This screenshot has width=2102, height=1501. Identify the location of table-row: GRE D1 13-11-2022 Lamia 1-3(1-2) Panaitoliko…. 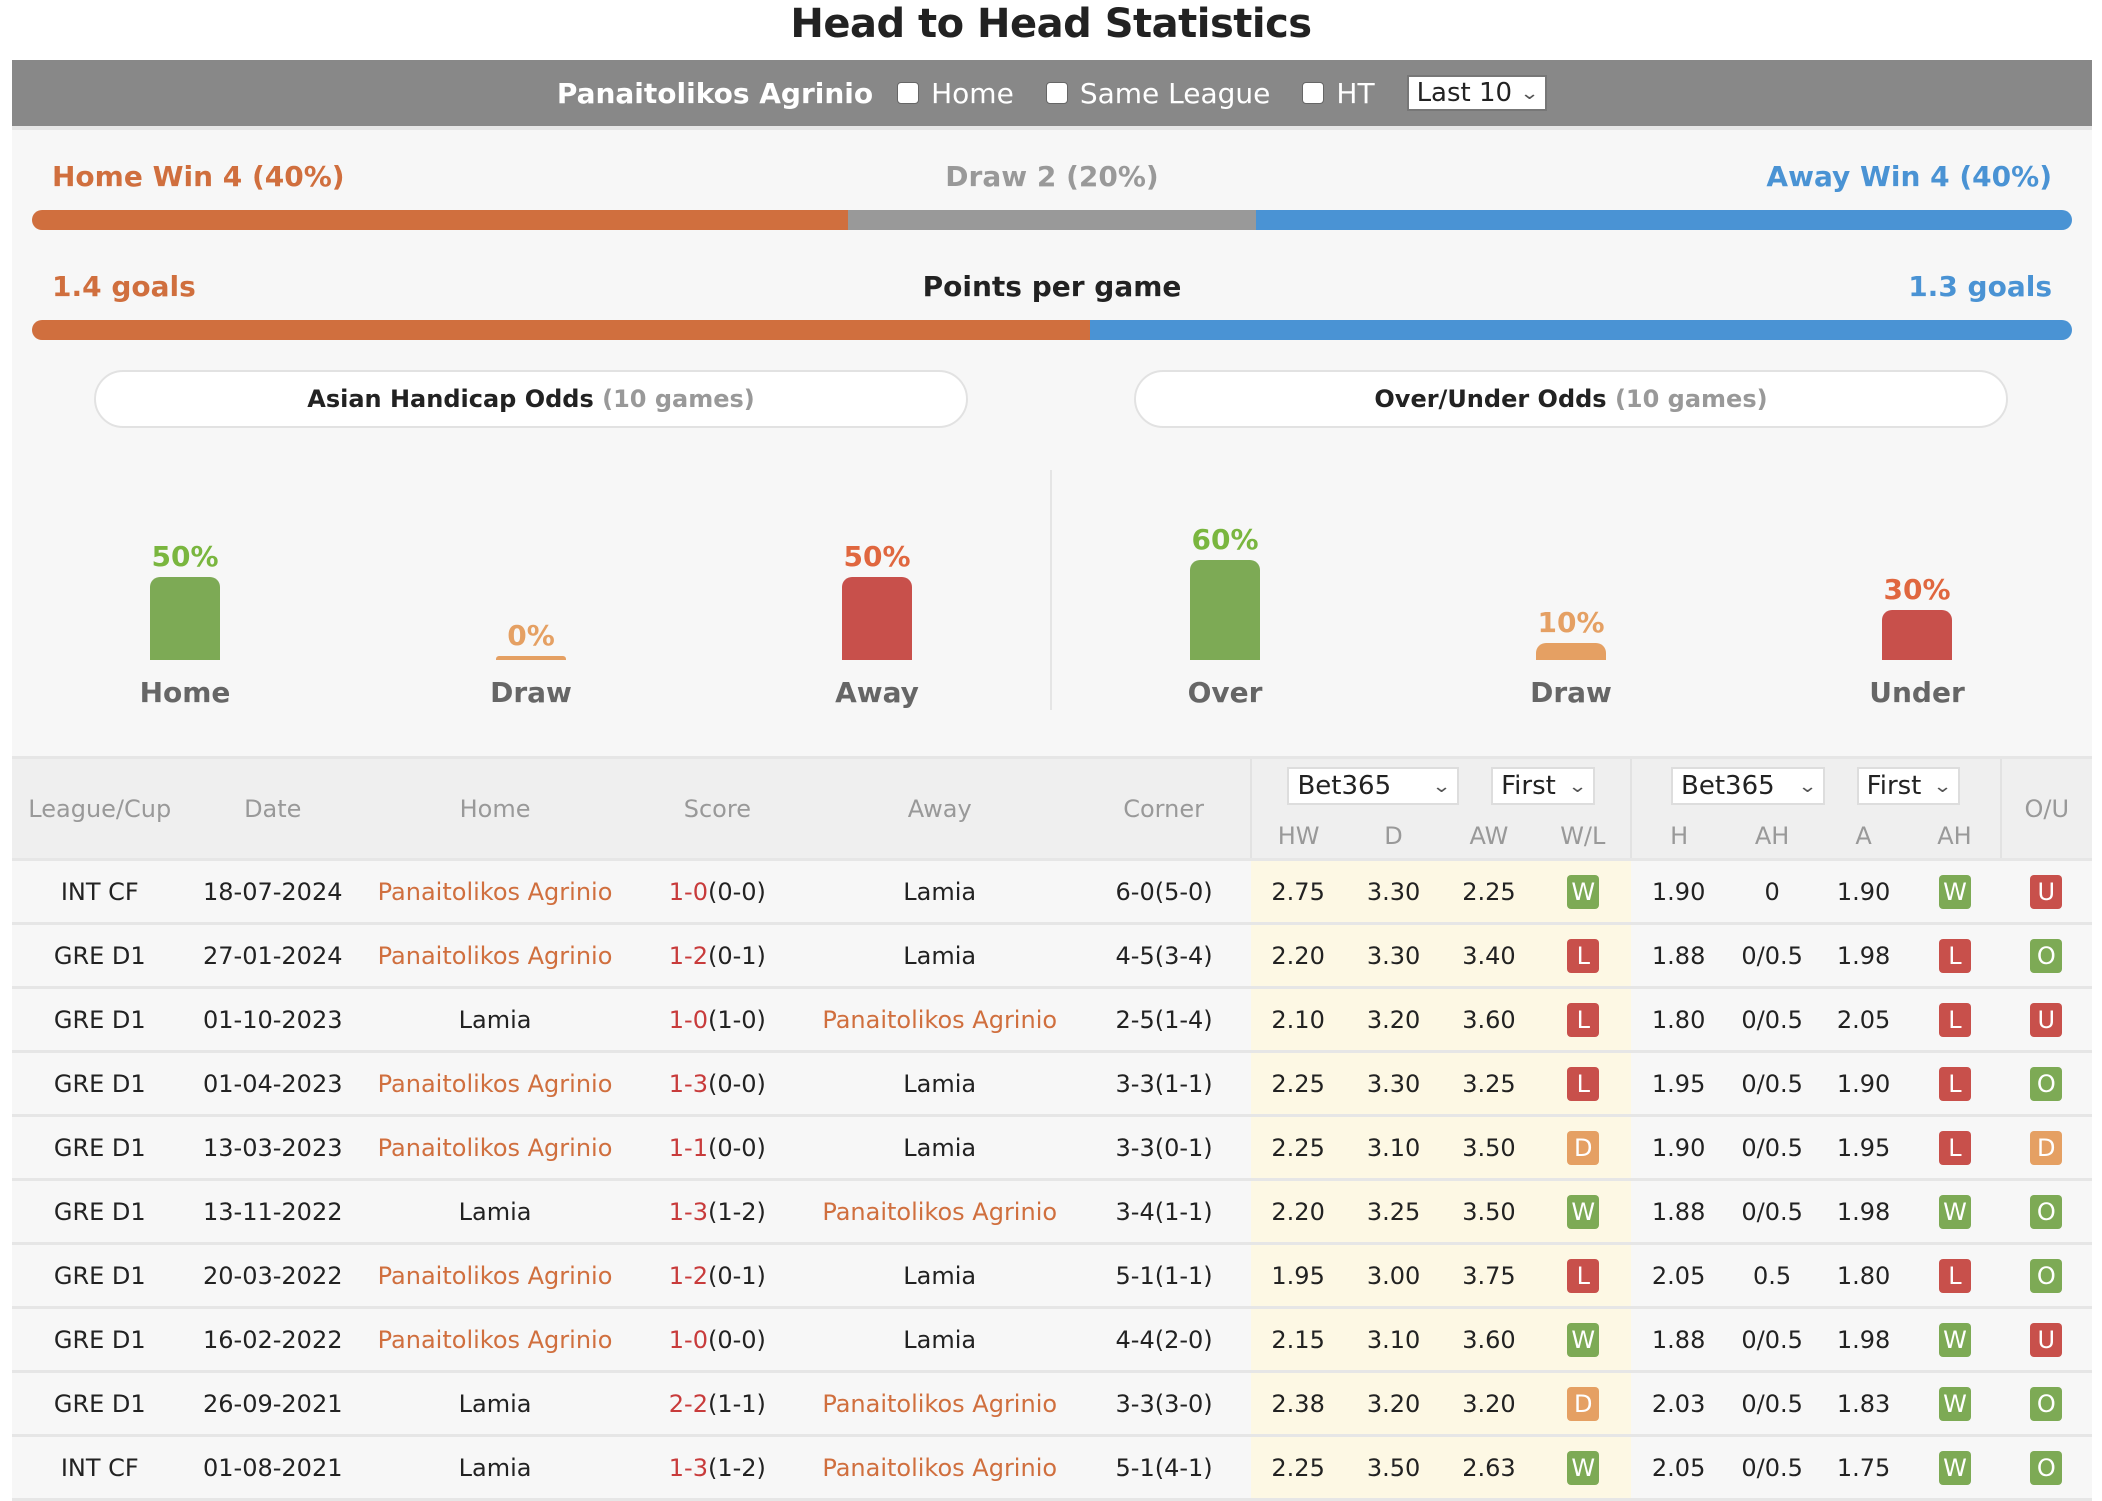
(1052, 1211).